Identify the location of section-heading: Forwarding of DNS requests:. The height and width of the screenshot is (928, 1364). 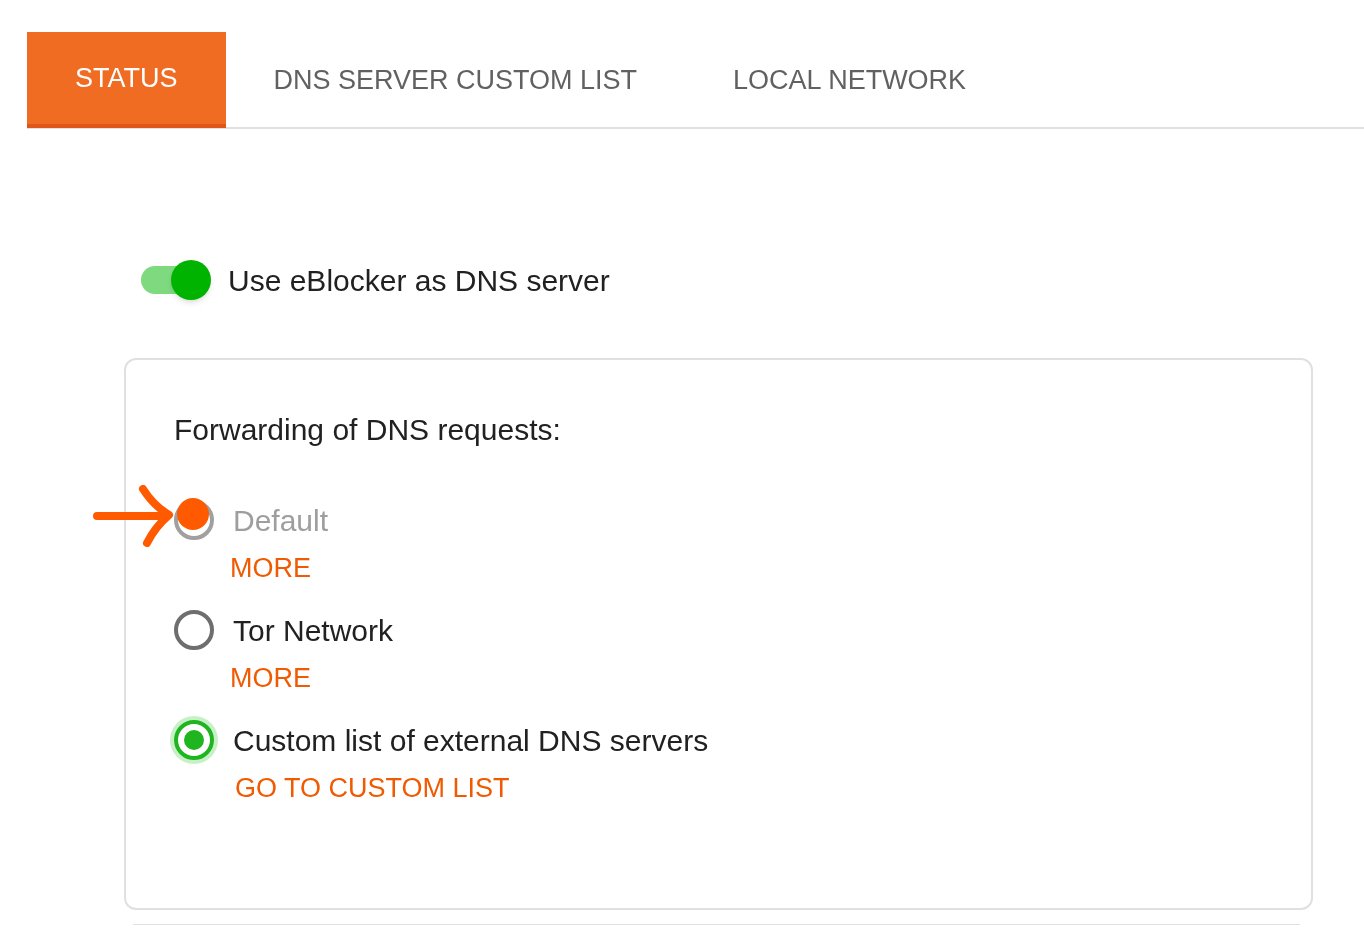
(368, 430).